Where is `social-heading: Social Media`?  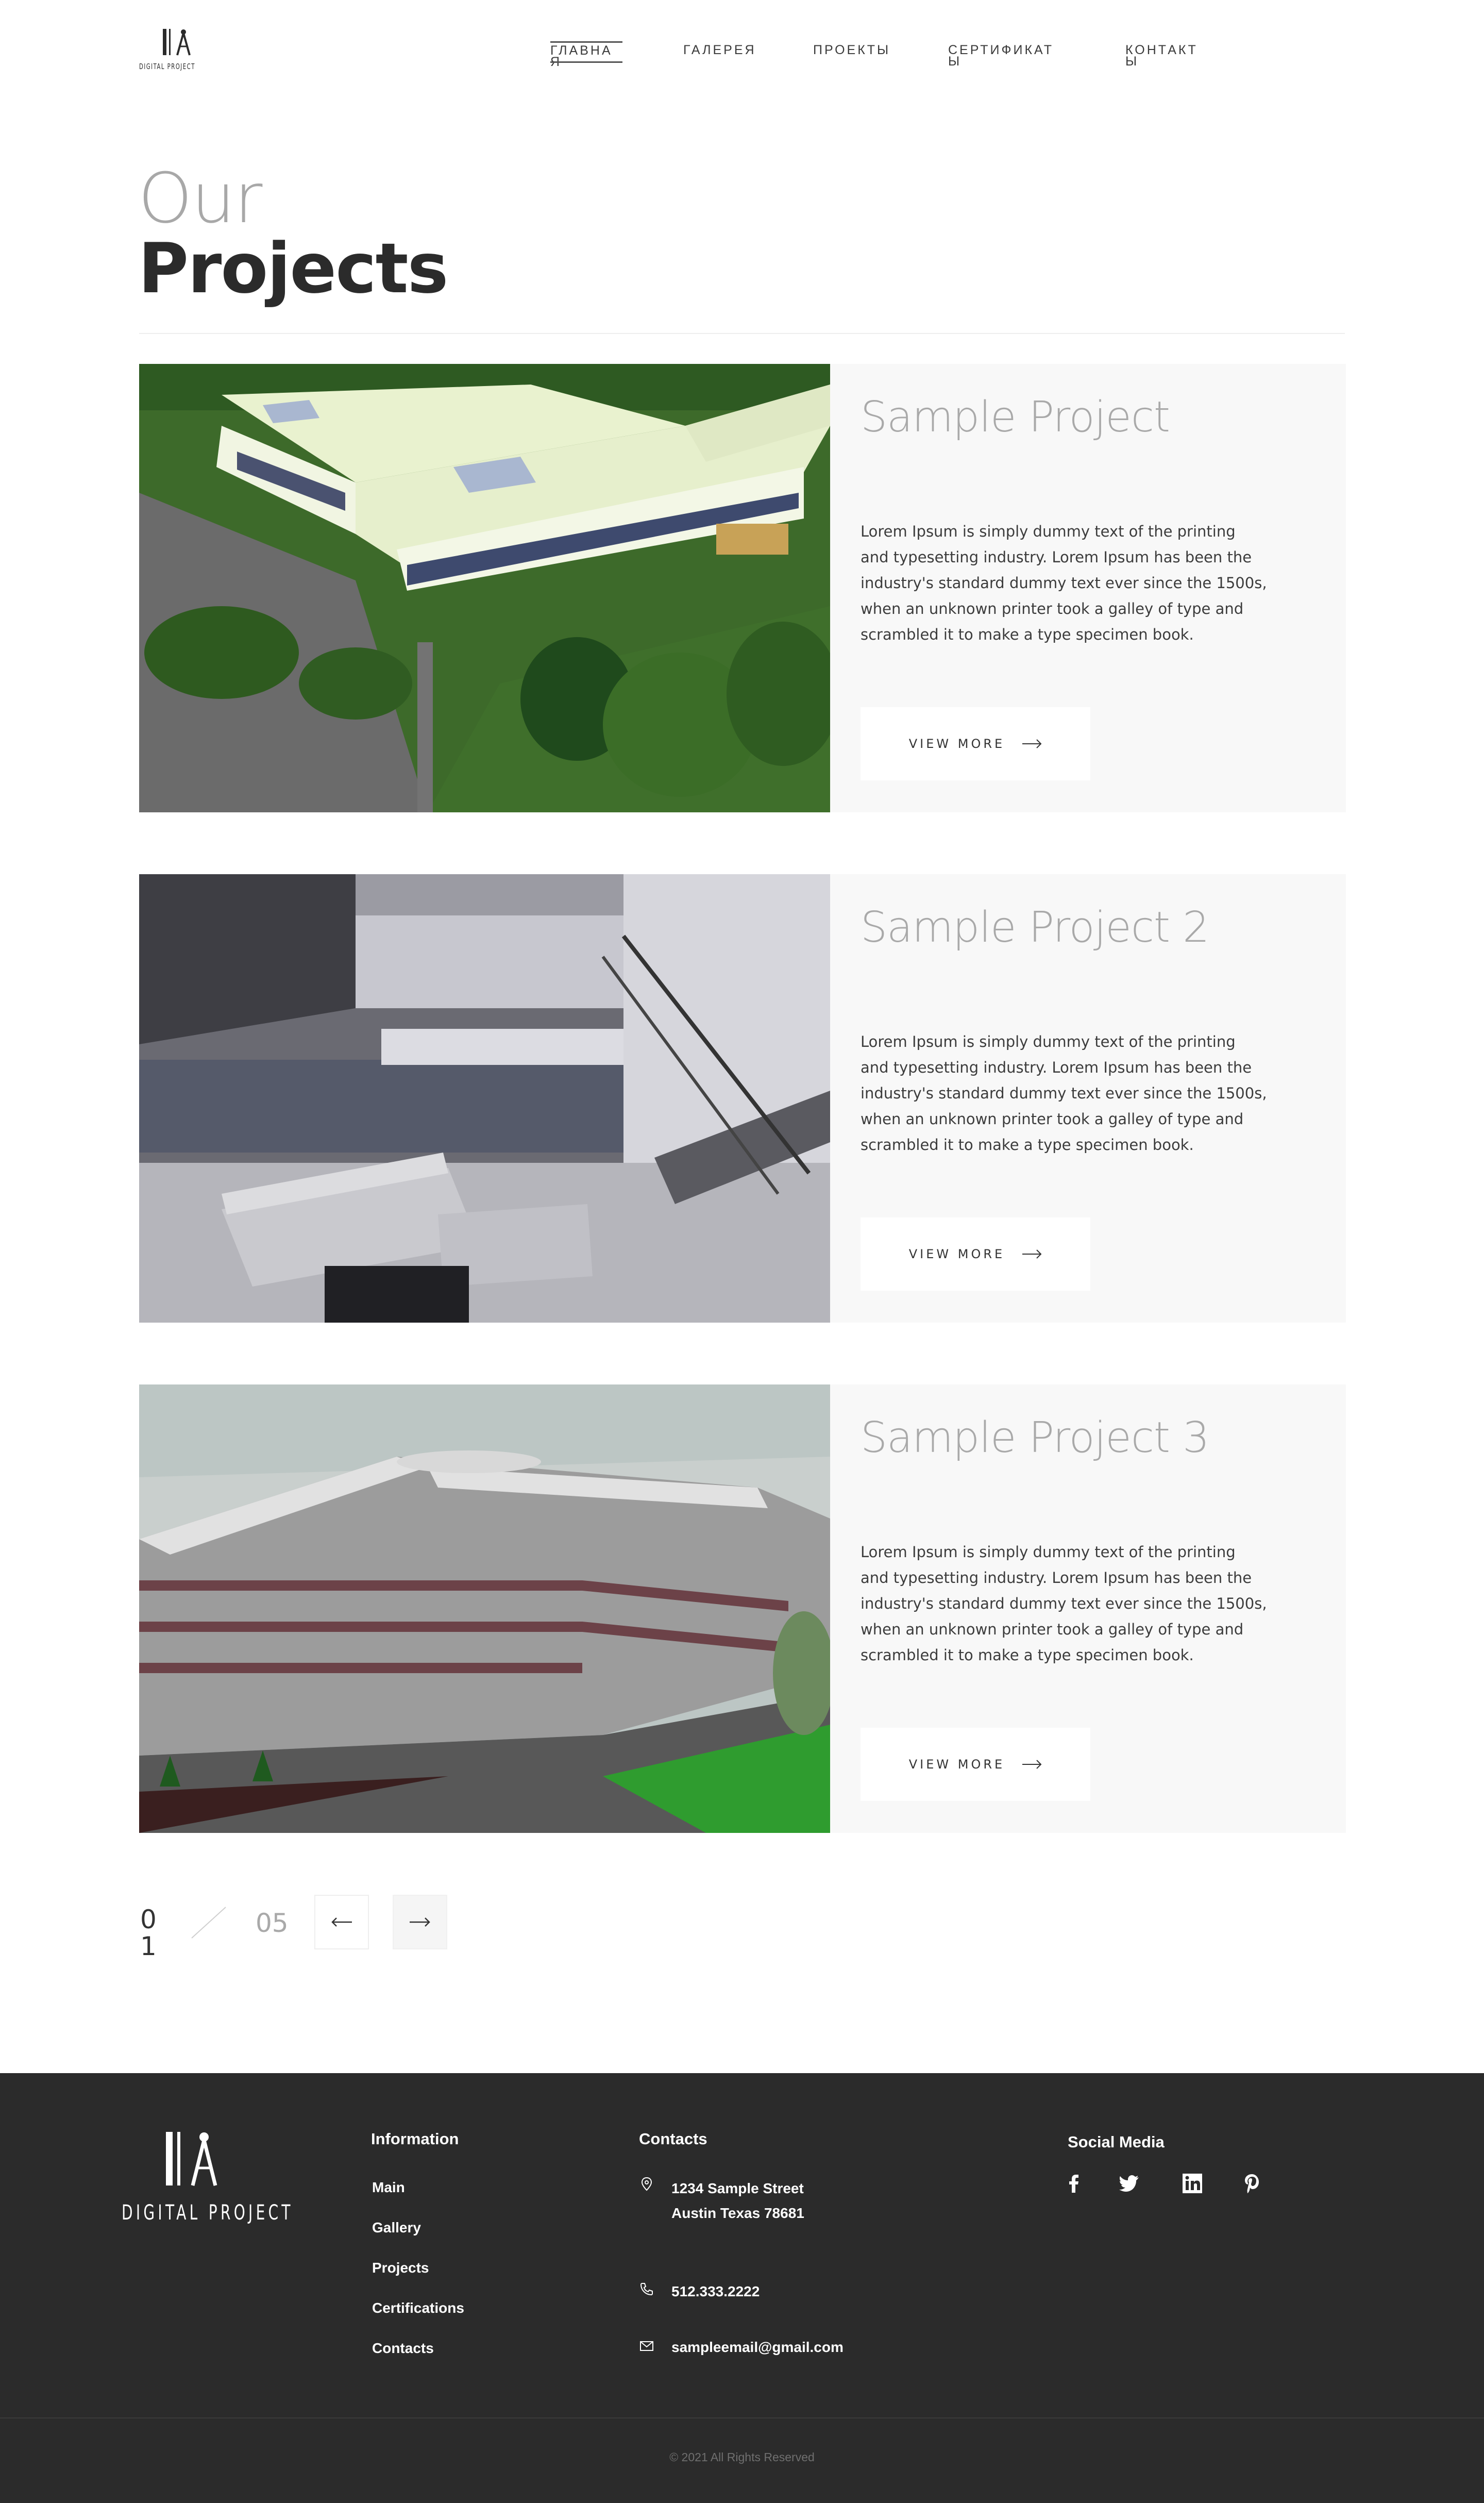
social-heading: Social Media is located at coordinates (1116, 2142).